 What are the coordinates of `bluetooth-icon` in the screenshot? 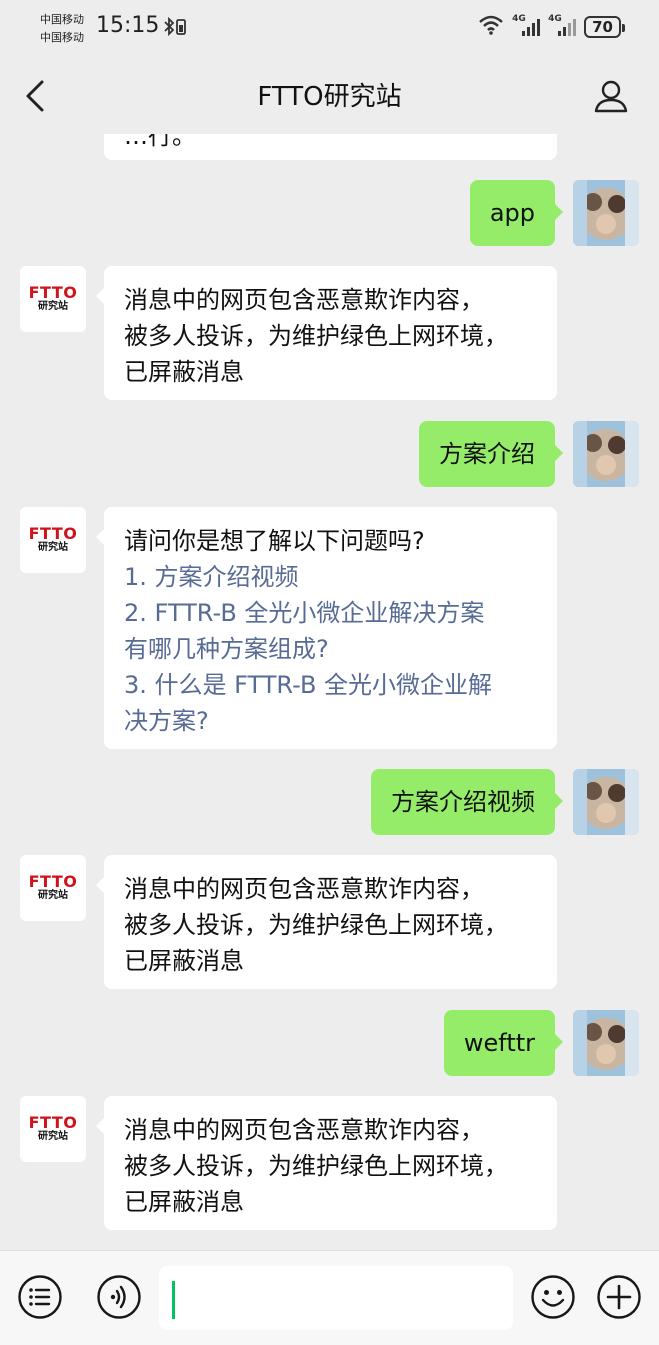 It's located at (175, 29).